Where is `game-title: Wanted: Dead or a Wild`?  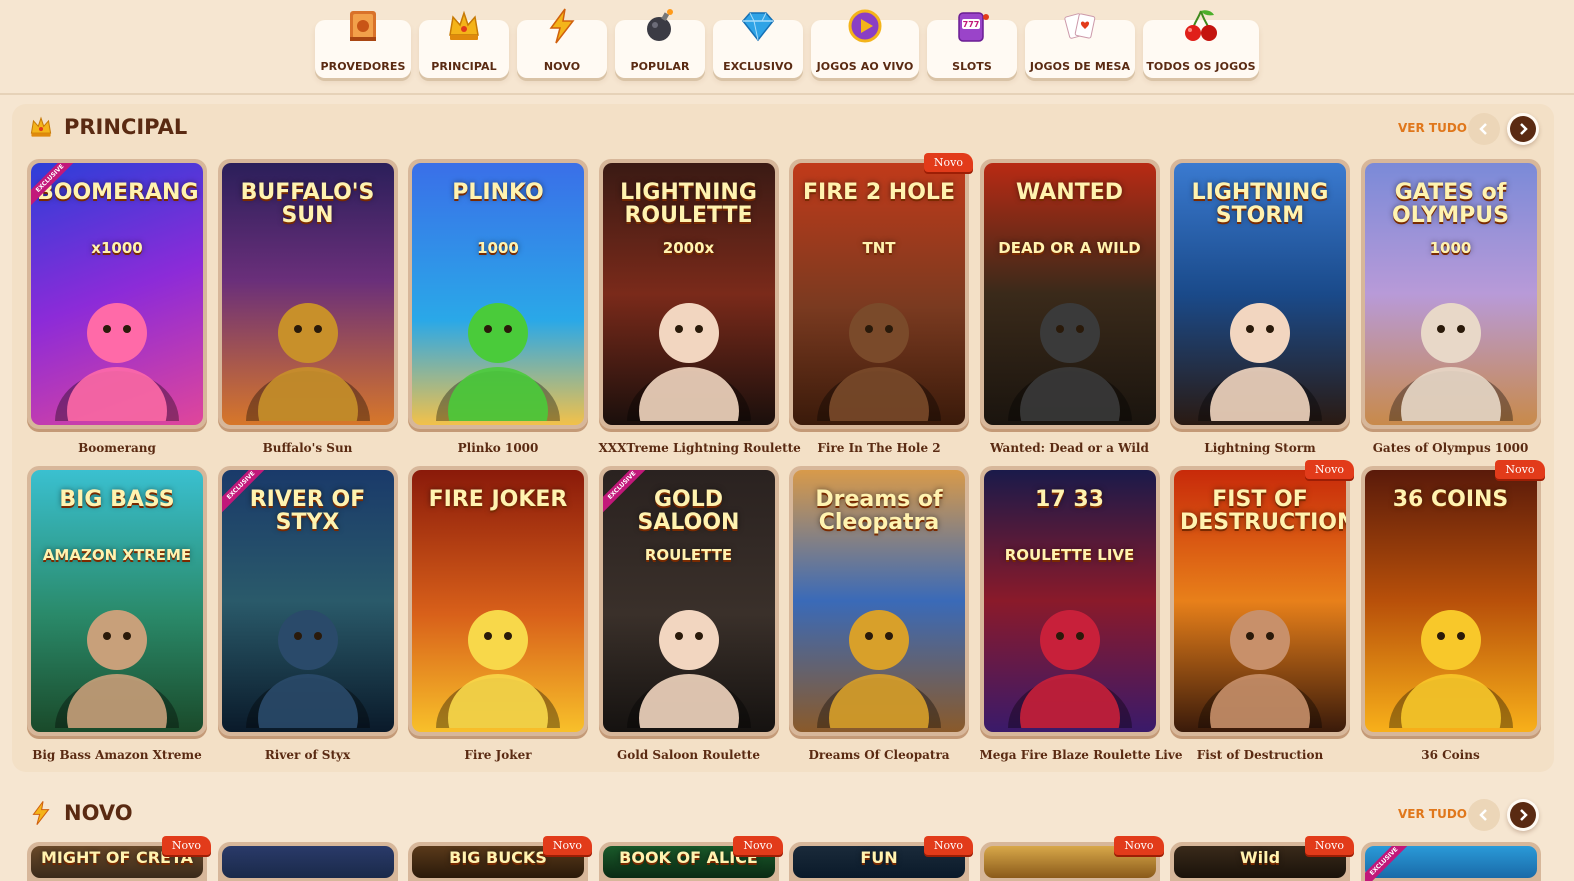
game-title: Wanted: Dead or a Wild is located at coordinates (1070, 450).